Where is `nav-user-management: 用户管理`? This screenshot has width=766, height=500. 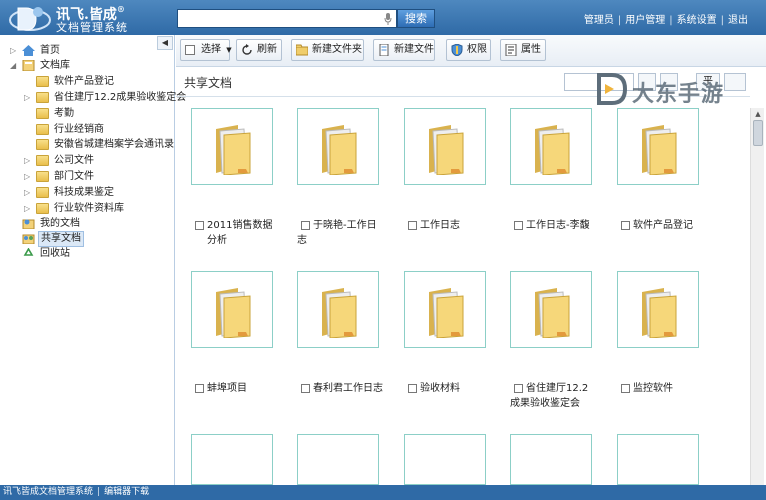 nav-user-management: 用户管理 is located at coordinates (645, 20).